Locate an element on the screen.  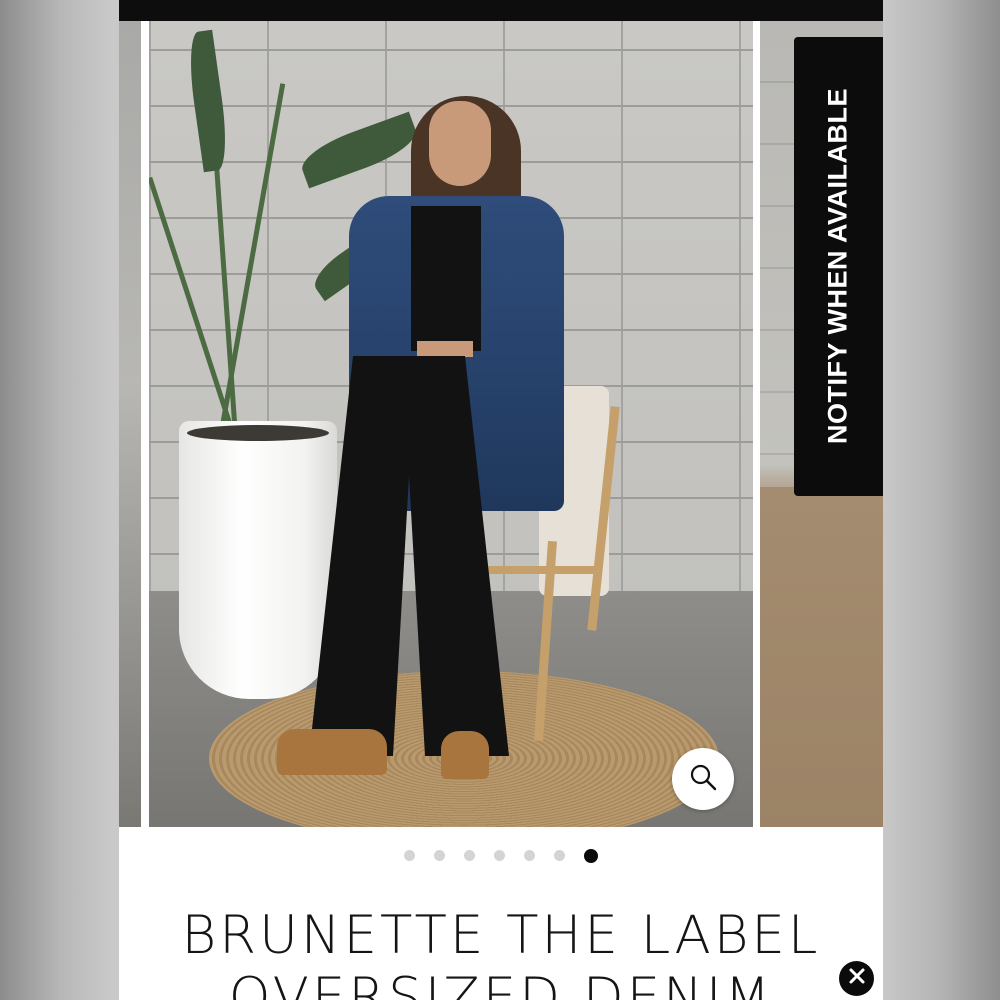
notify-when-available-button: NOTIFY WHEN AVAILABLE is located at coordinates (838, 266).